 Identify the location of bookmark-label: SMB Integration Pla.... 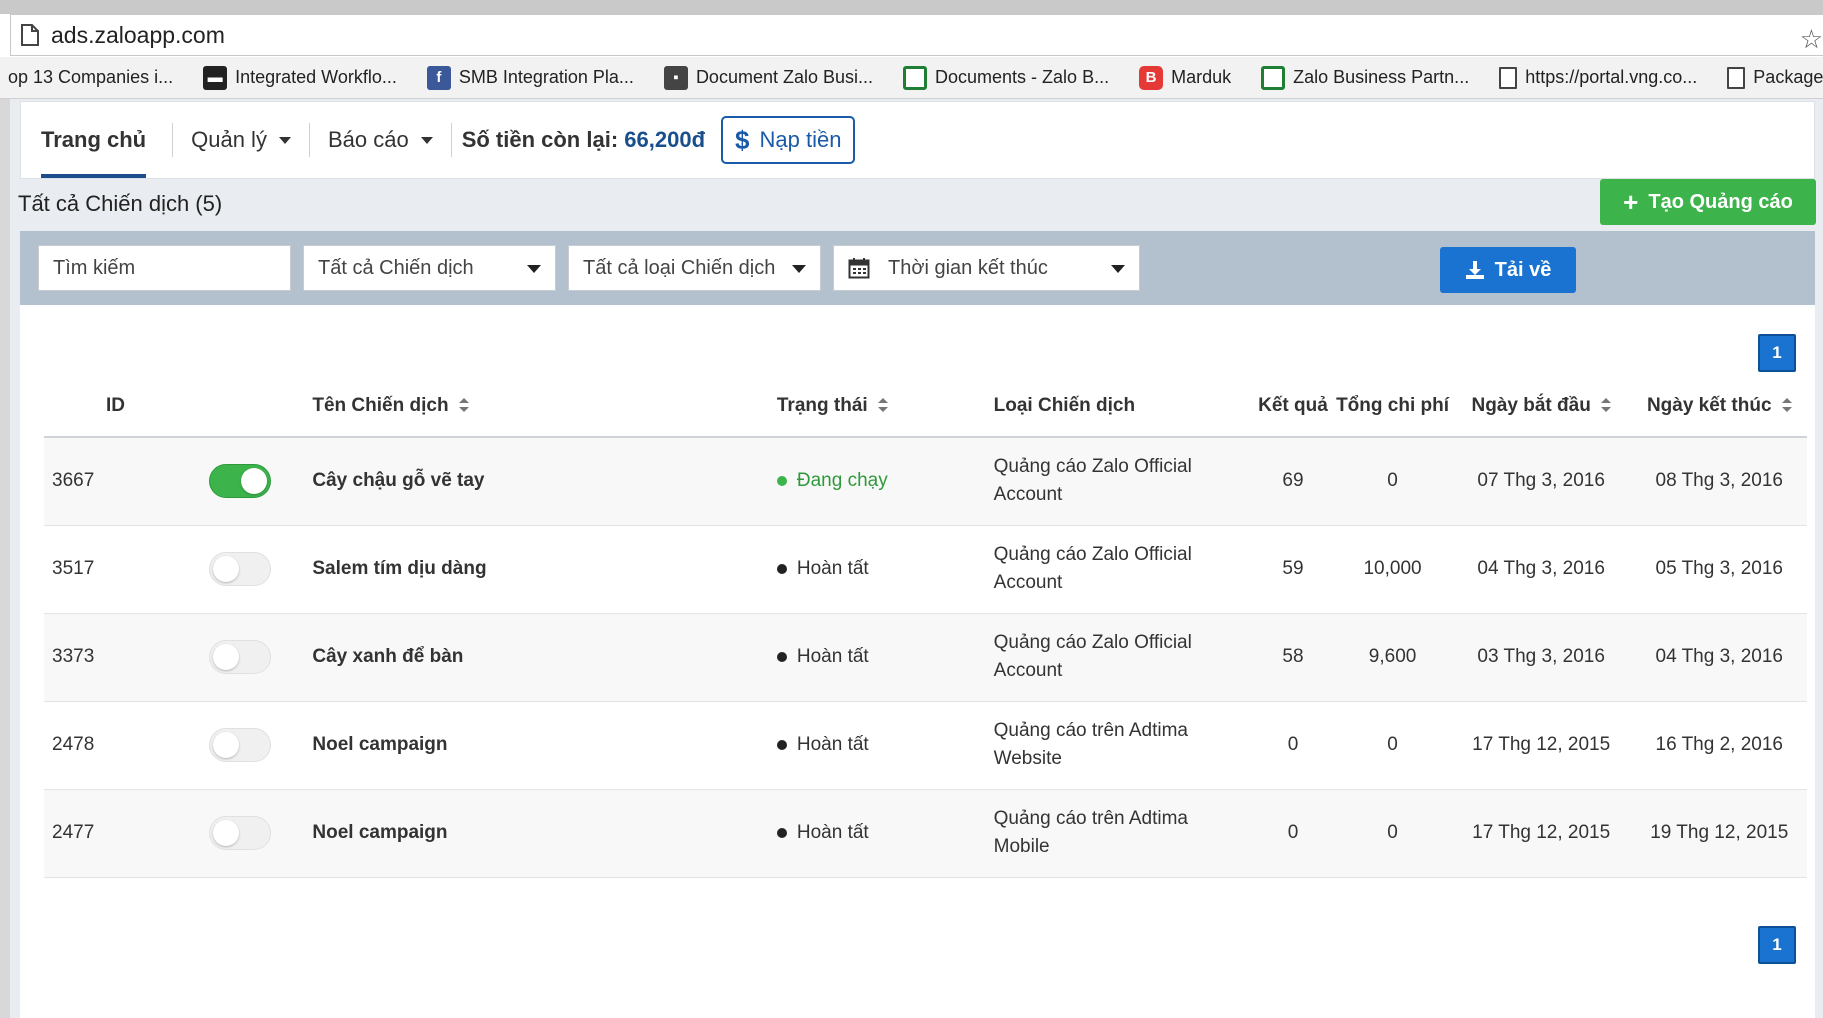
(546, 77).